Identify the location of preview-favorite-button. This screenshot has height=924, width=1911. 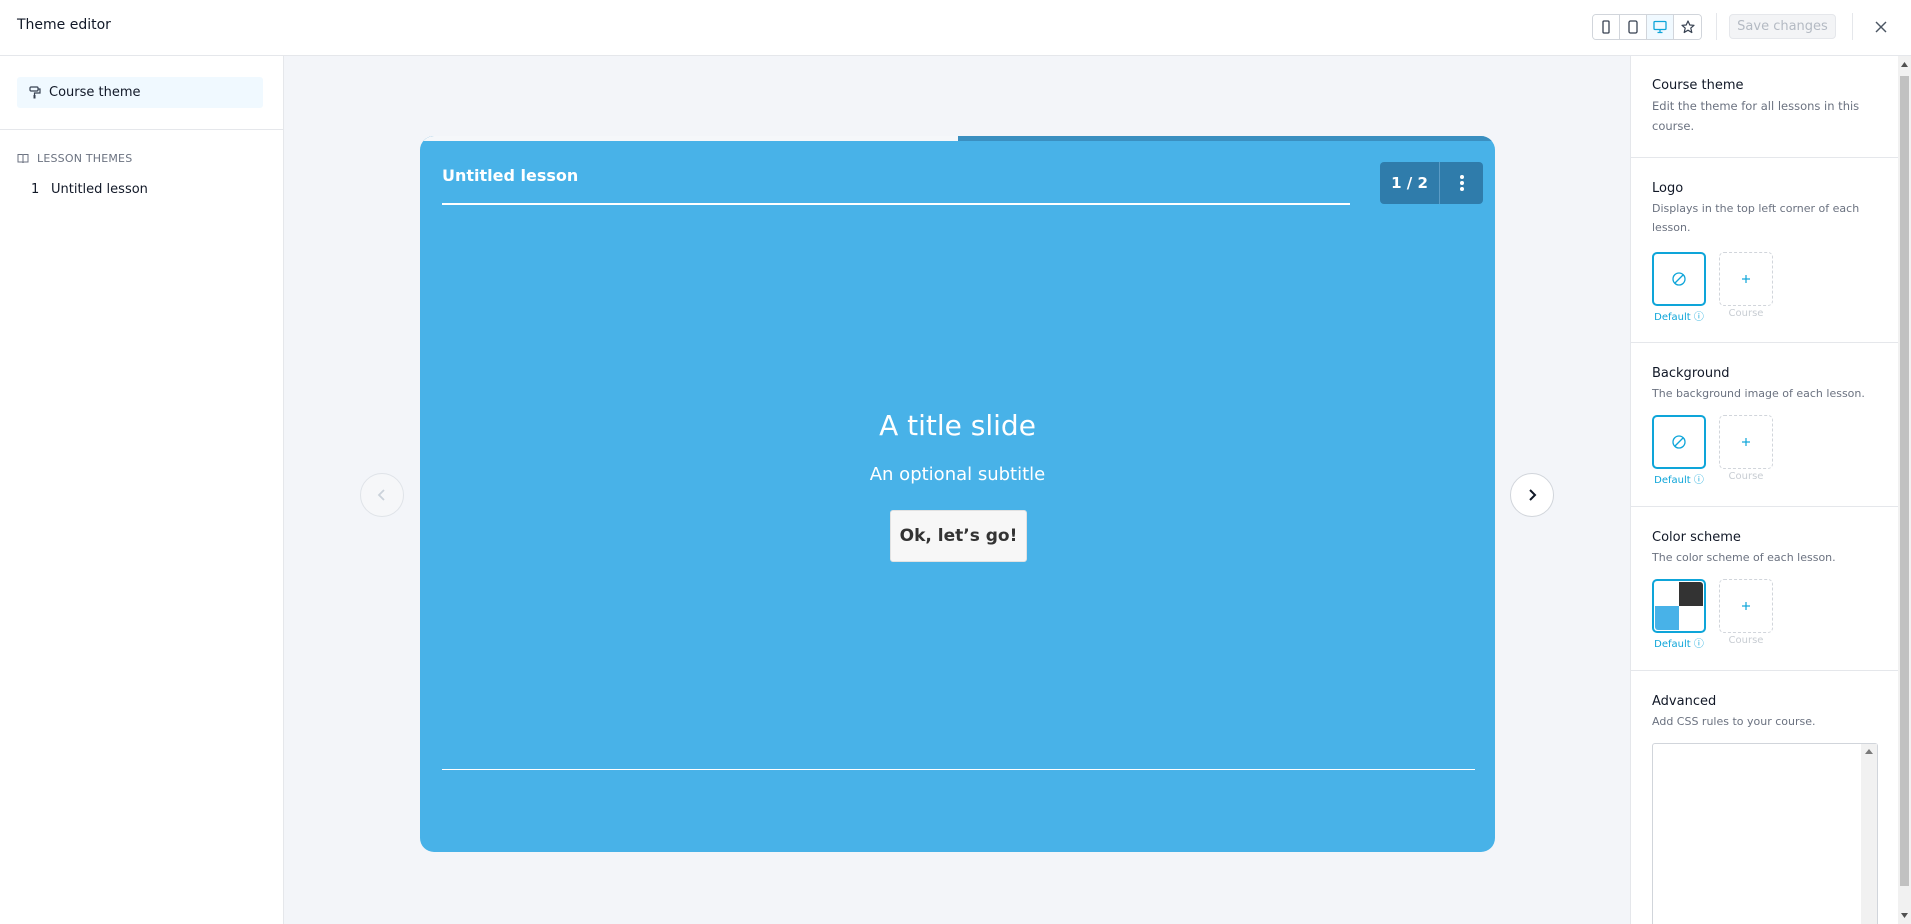
(1687, 27).